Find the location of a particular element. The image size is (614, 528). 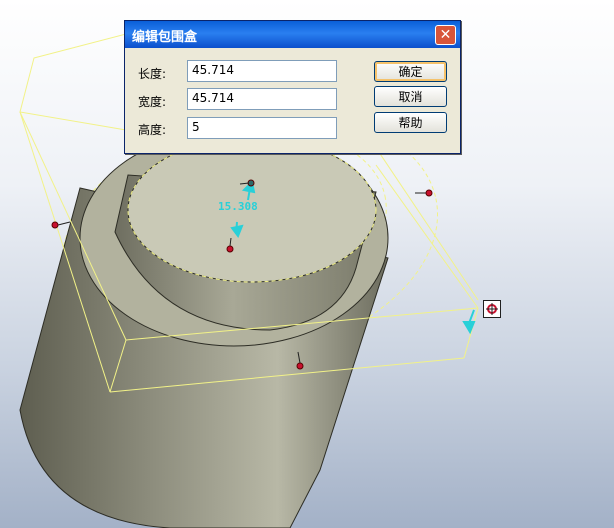

width-label: 宽度: is located at coordinates (152, 102).